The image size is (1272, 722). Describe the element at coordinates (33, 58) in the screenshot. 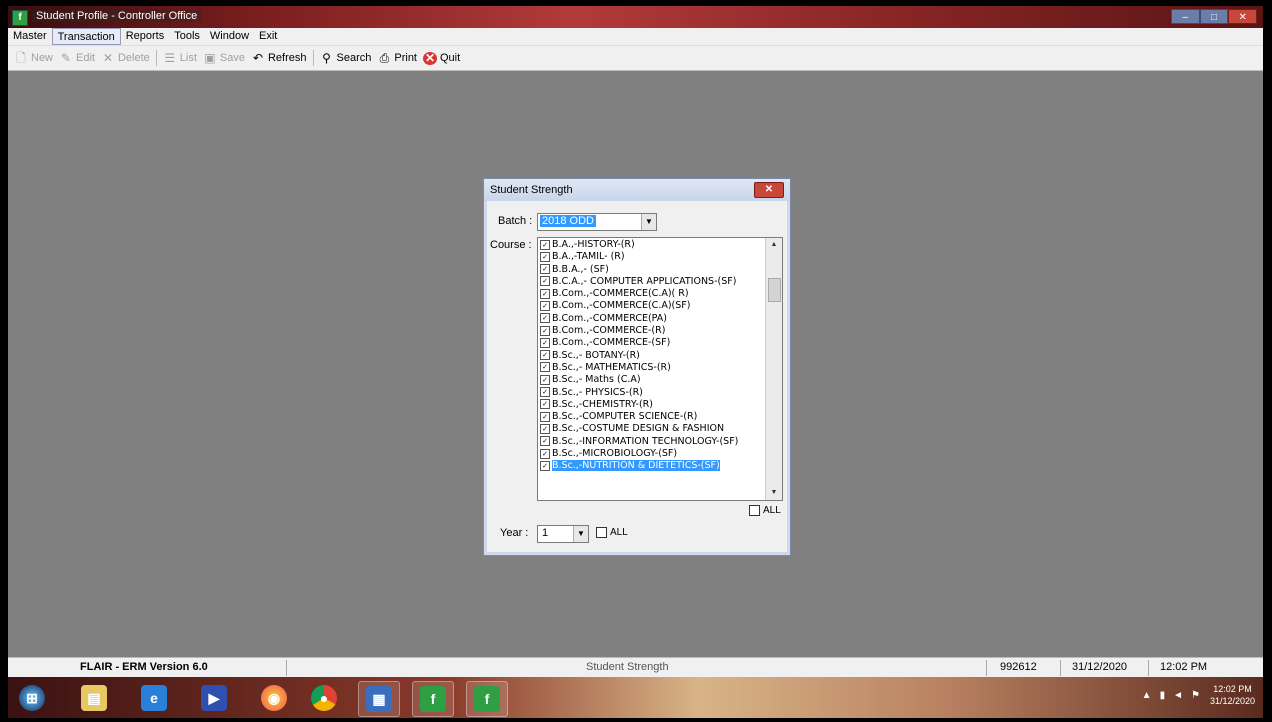

I see `new-button: 🗋 New` at that location.